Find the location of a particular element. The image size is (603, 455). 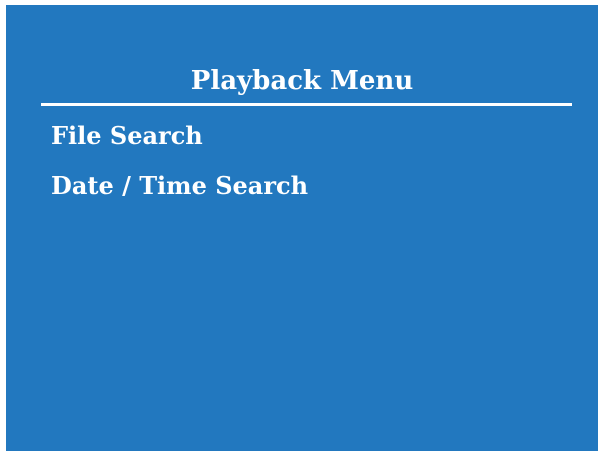

menu-item-file-search: File Search is located at coordinates (179, 136).